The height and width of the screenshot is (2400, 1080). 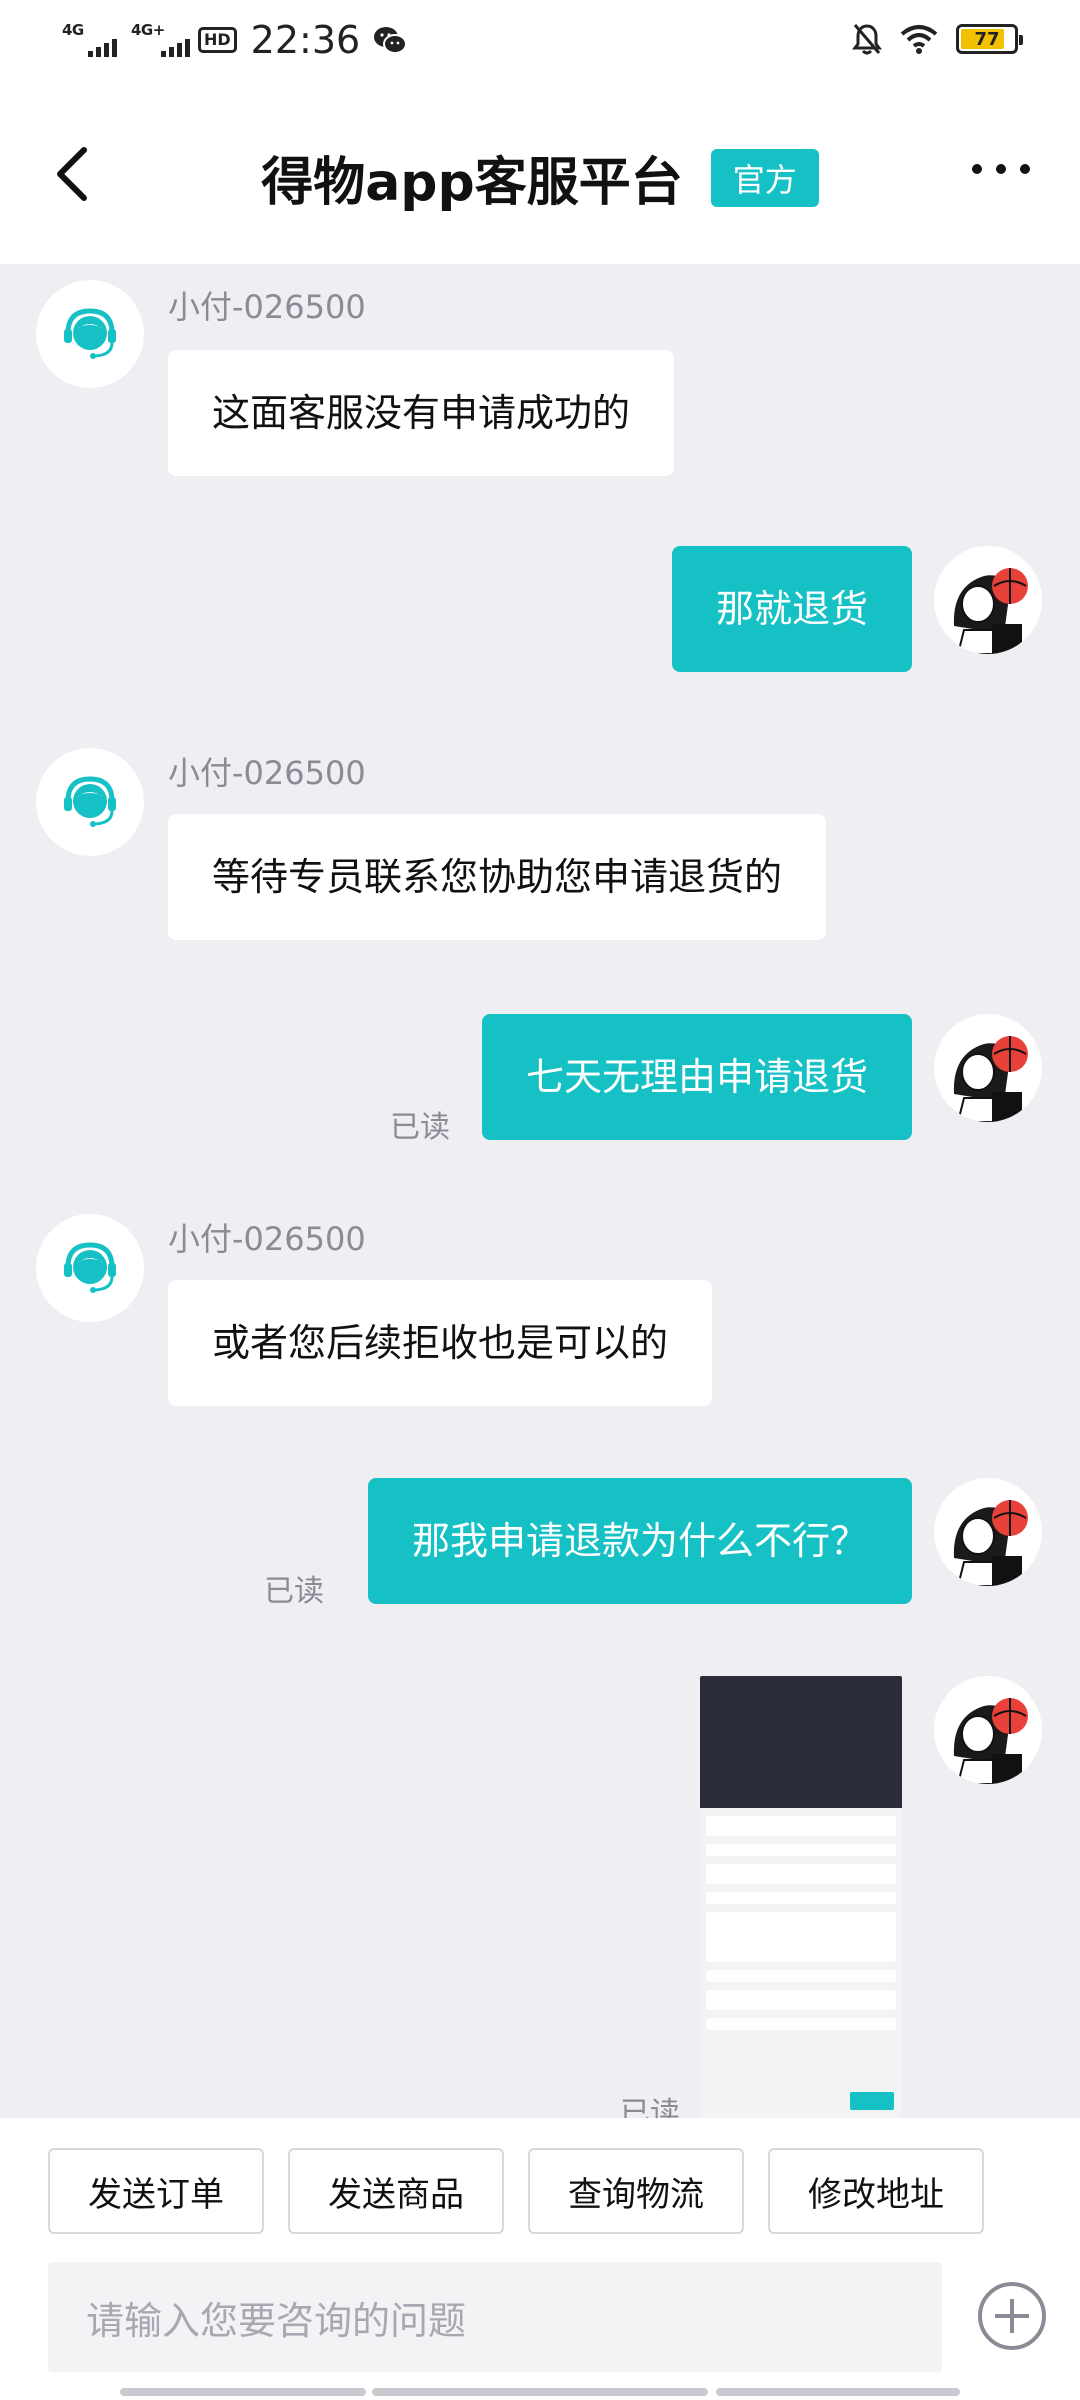 I want to click on message-bubble-incoming: 或者您后续拒收也是可以的, so click(x=440, y=1343).